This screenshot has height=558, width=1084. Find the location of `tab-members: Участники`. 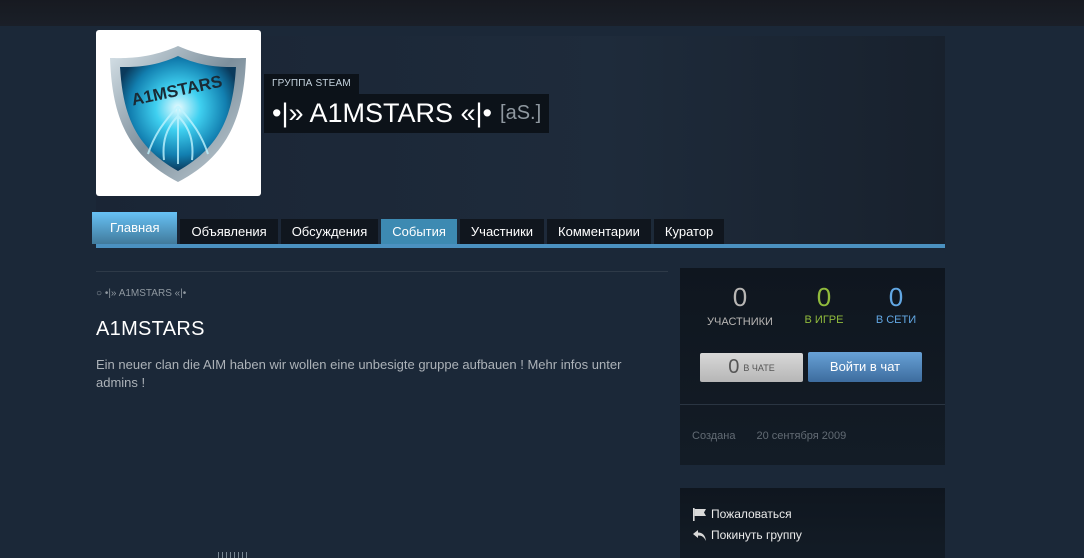

tab-members: Участники is located at coordinates (502, 231).